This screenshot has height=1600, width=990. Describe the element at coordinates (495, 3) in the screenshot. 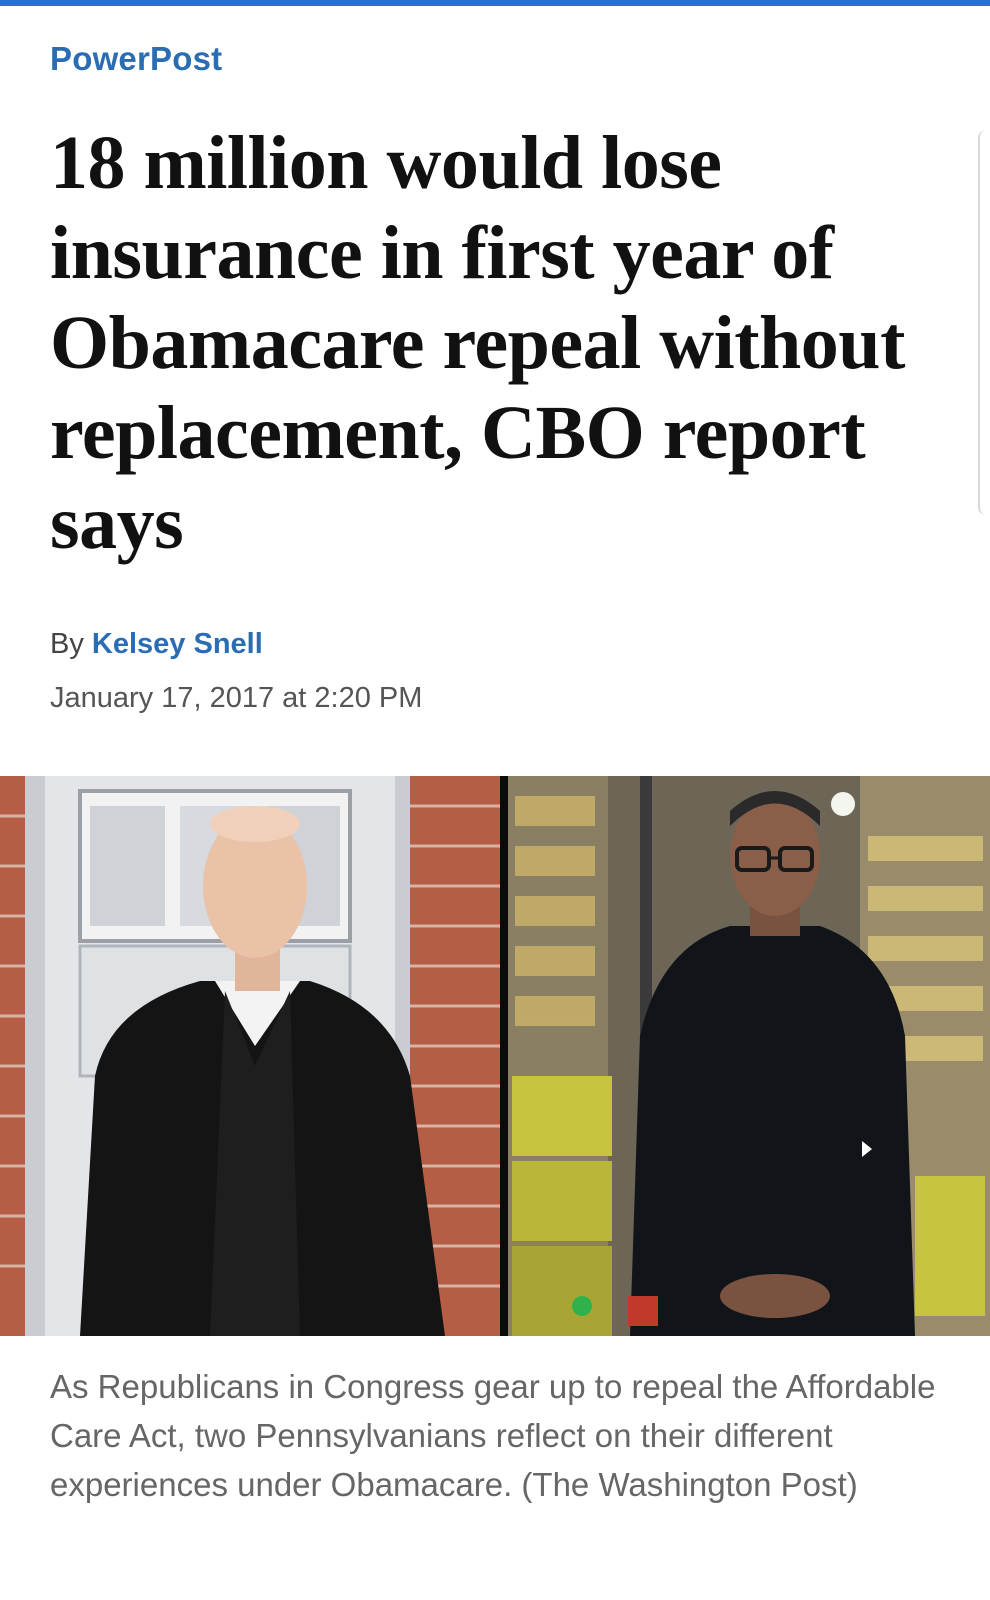

I see `top-accent-bar` at that location.